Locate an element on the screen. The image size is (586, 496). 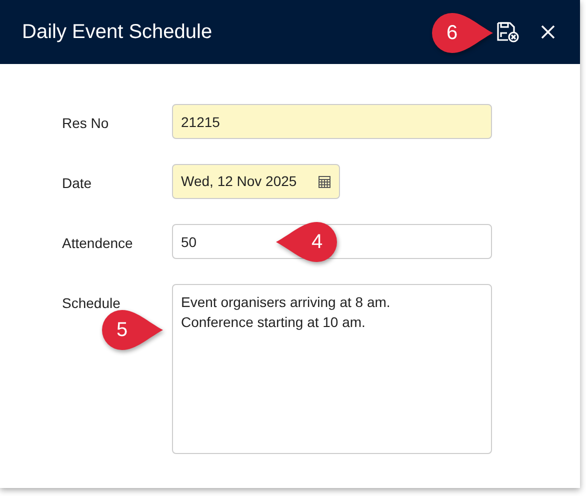
field-label: Attendence is located at coordinates (98, 243).